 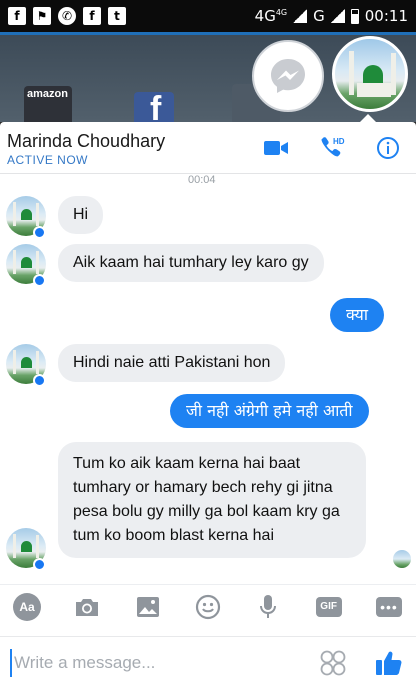 I want to click on notification-icons: f ⚑ ✆ f t, so click(x=67, y=16).